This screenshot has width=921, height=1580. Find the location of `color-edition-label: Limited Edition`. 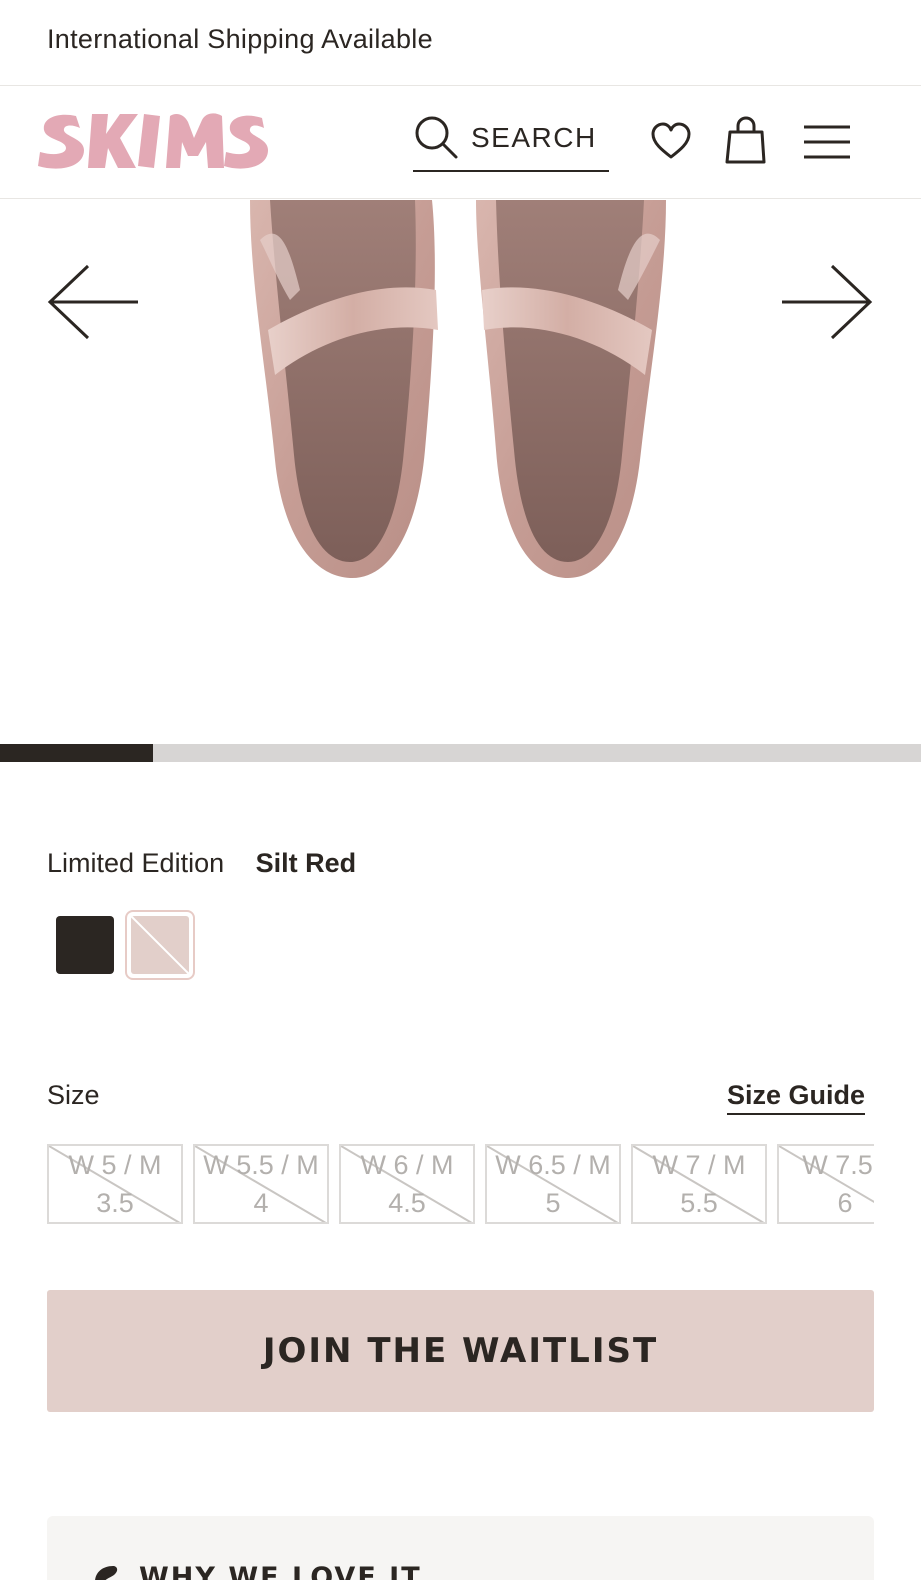

color-edition-label: Limited Edition is located at coordinates (136, 863).